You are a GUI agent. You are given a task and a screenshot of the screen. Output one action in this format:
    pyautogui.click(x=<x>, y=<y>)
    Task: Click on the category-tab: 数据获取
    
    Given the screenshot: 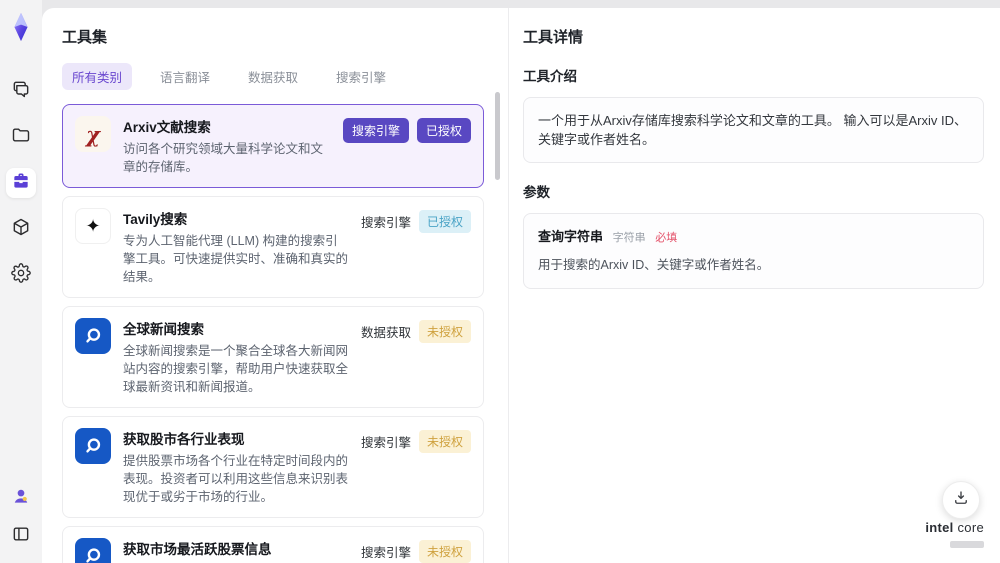 What is the action you would take?
    pyautogui.click(x=273, y=76)
    